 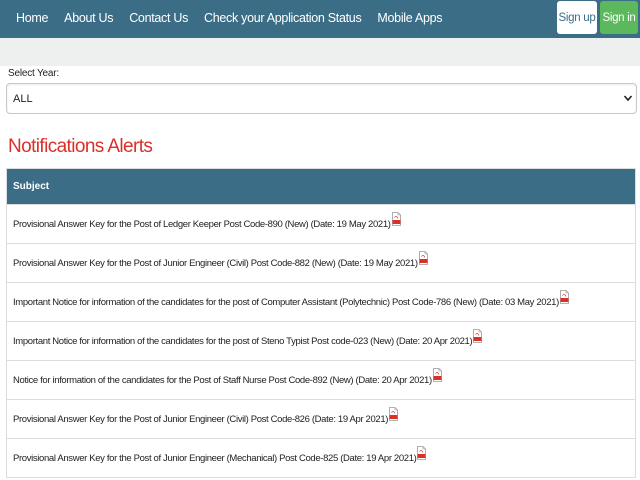 What do you see at coordinates (88, 18) in the screenshot?
I see `nav-about-link: About Us` at bounding box center [88, 18].